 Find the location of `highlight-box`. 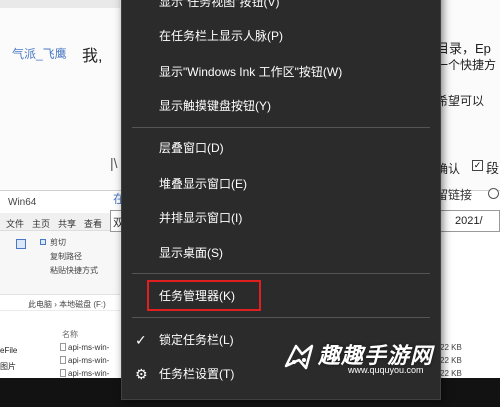

highlight-box is located at coordinates (204, 295).